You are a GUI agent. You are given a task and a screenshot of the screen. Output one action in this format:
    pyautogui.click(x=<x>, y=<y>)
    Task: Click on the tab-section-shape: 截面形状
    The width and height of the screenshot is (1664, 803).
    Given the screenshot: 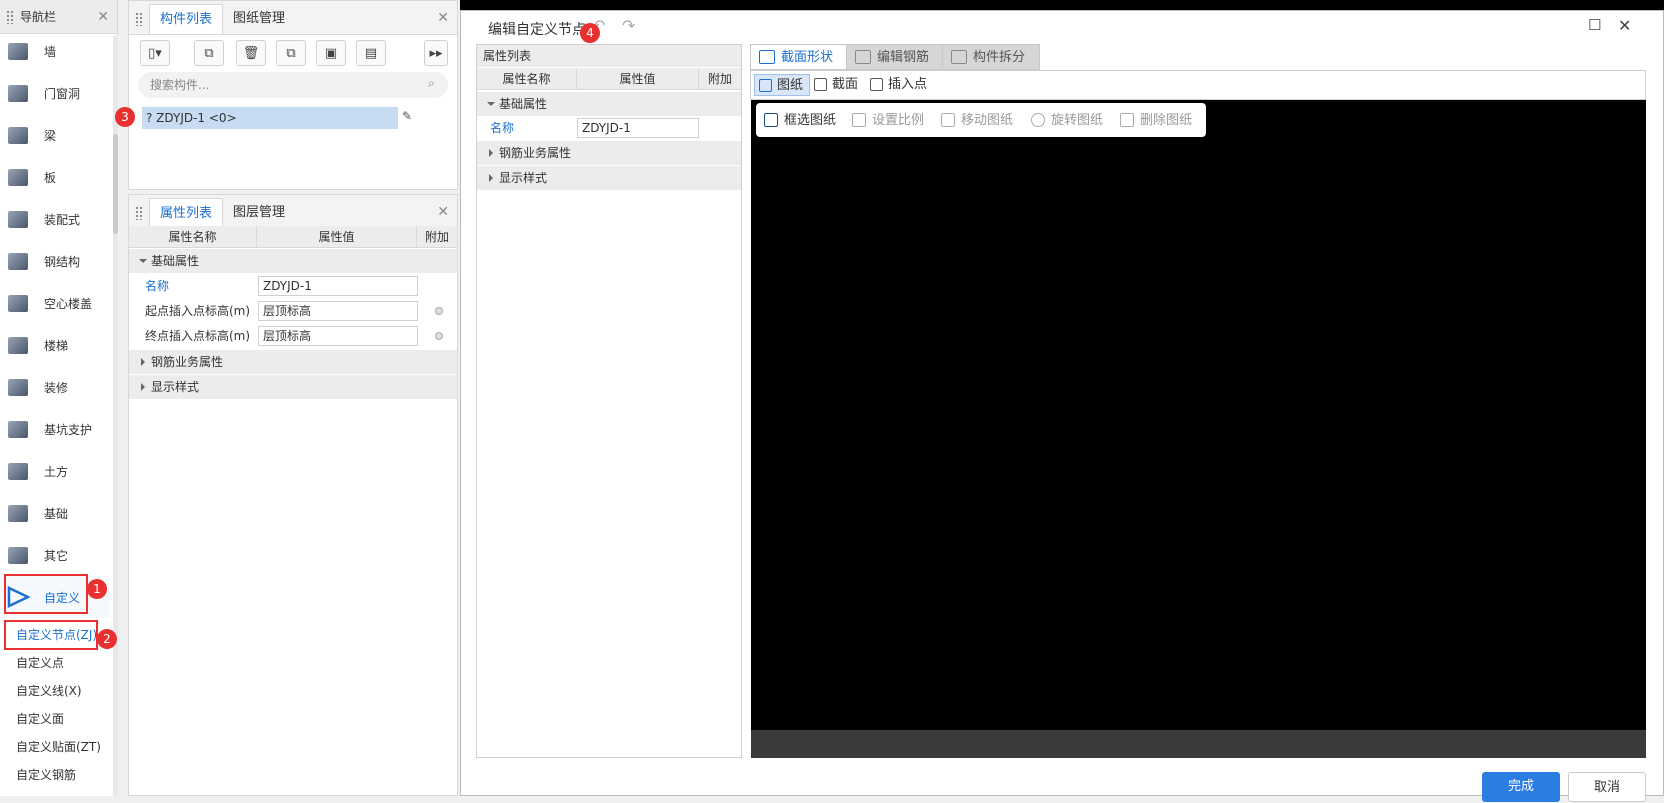 What is the action you would take?
    pyautogui.click(x=799, y=57)
    